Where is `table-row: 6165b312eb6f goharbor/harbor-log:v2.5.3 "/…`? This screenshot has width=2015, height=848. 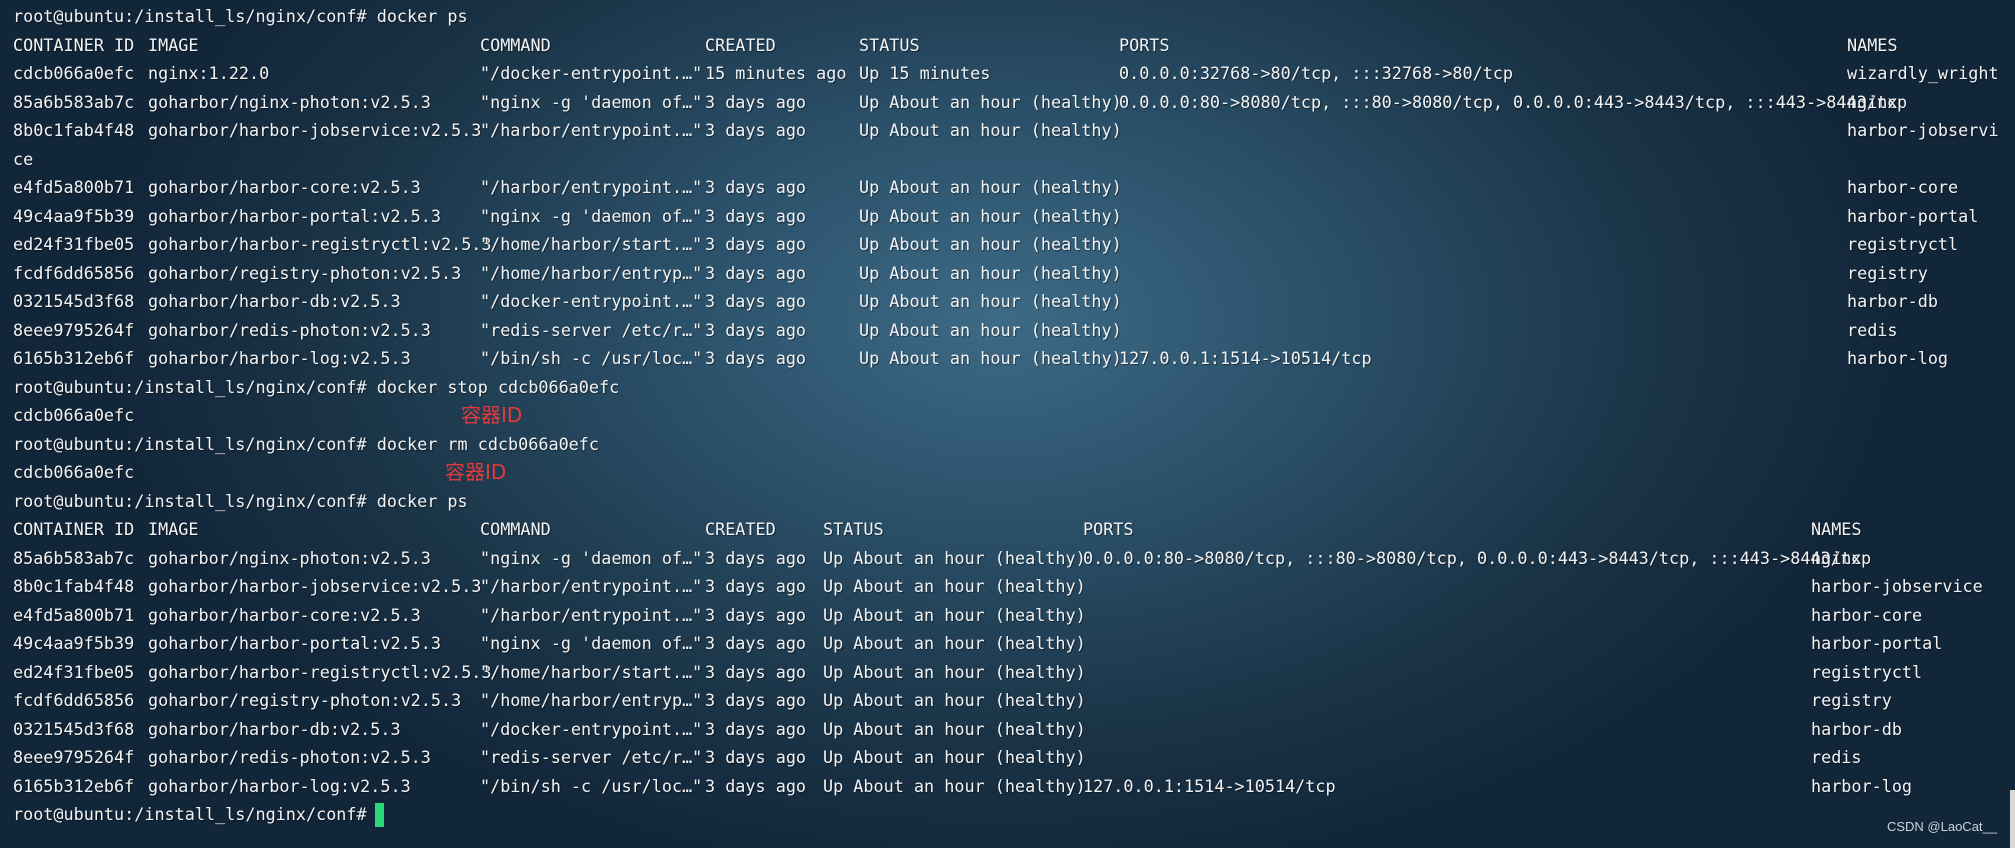
table-row: 6165b312eb6f goharbor/harbor-log:v2.5.3 "/… is located at coordinates (980, 358).